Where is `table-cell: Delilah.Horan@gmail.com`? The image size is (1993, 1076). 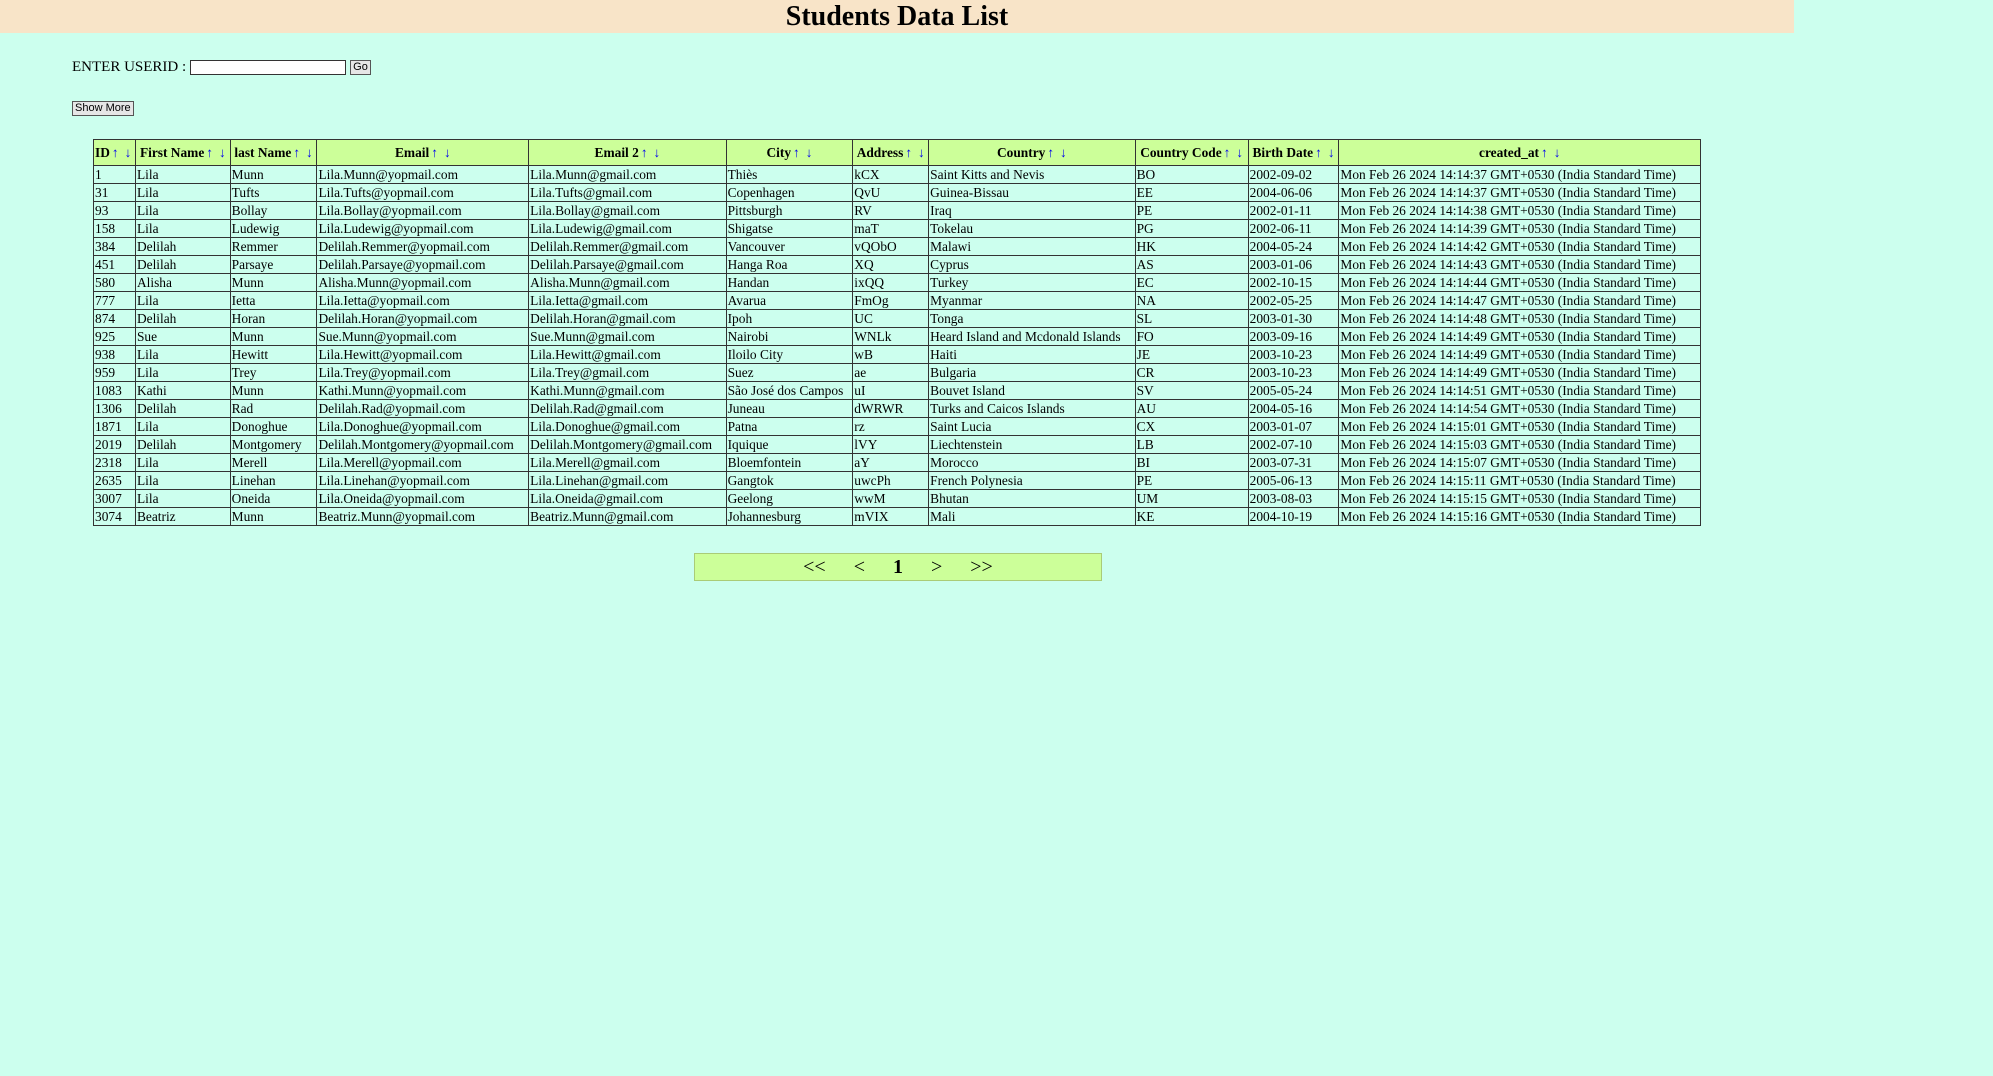
table-cell: Delilah.Horan@gmail.com is located at coordinates (627, 318).